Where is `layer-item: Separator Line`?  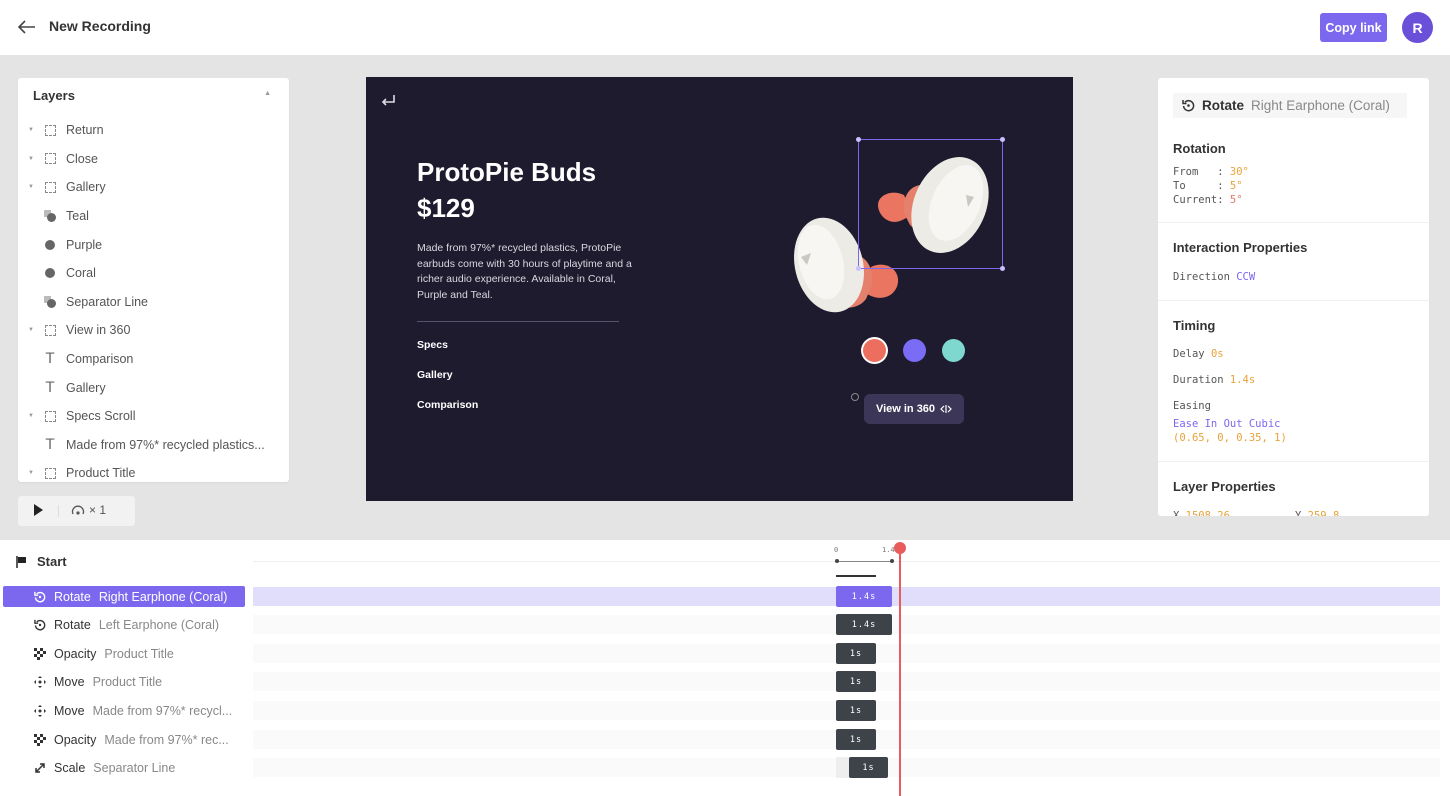
layer-item: Separator Line is located at coordinates (153, 302).